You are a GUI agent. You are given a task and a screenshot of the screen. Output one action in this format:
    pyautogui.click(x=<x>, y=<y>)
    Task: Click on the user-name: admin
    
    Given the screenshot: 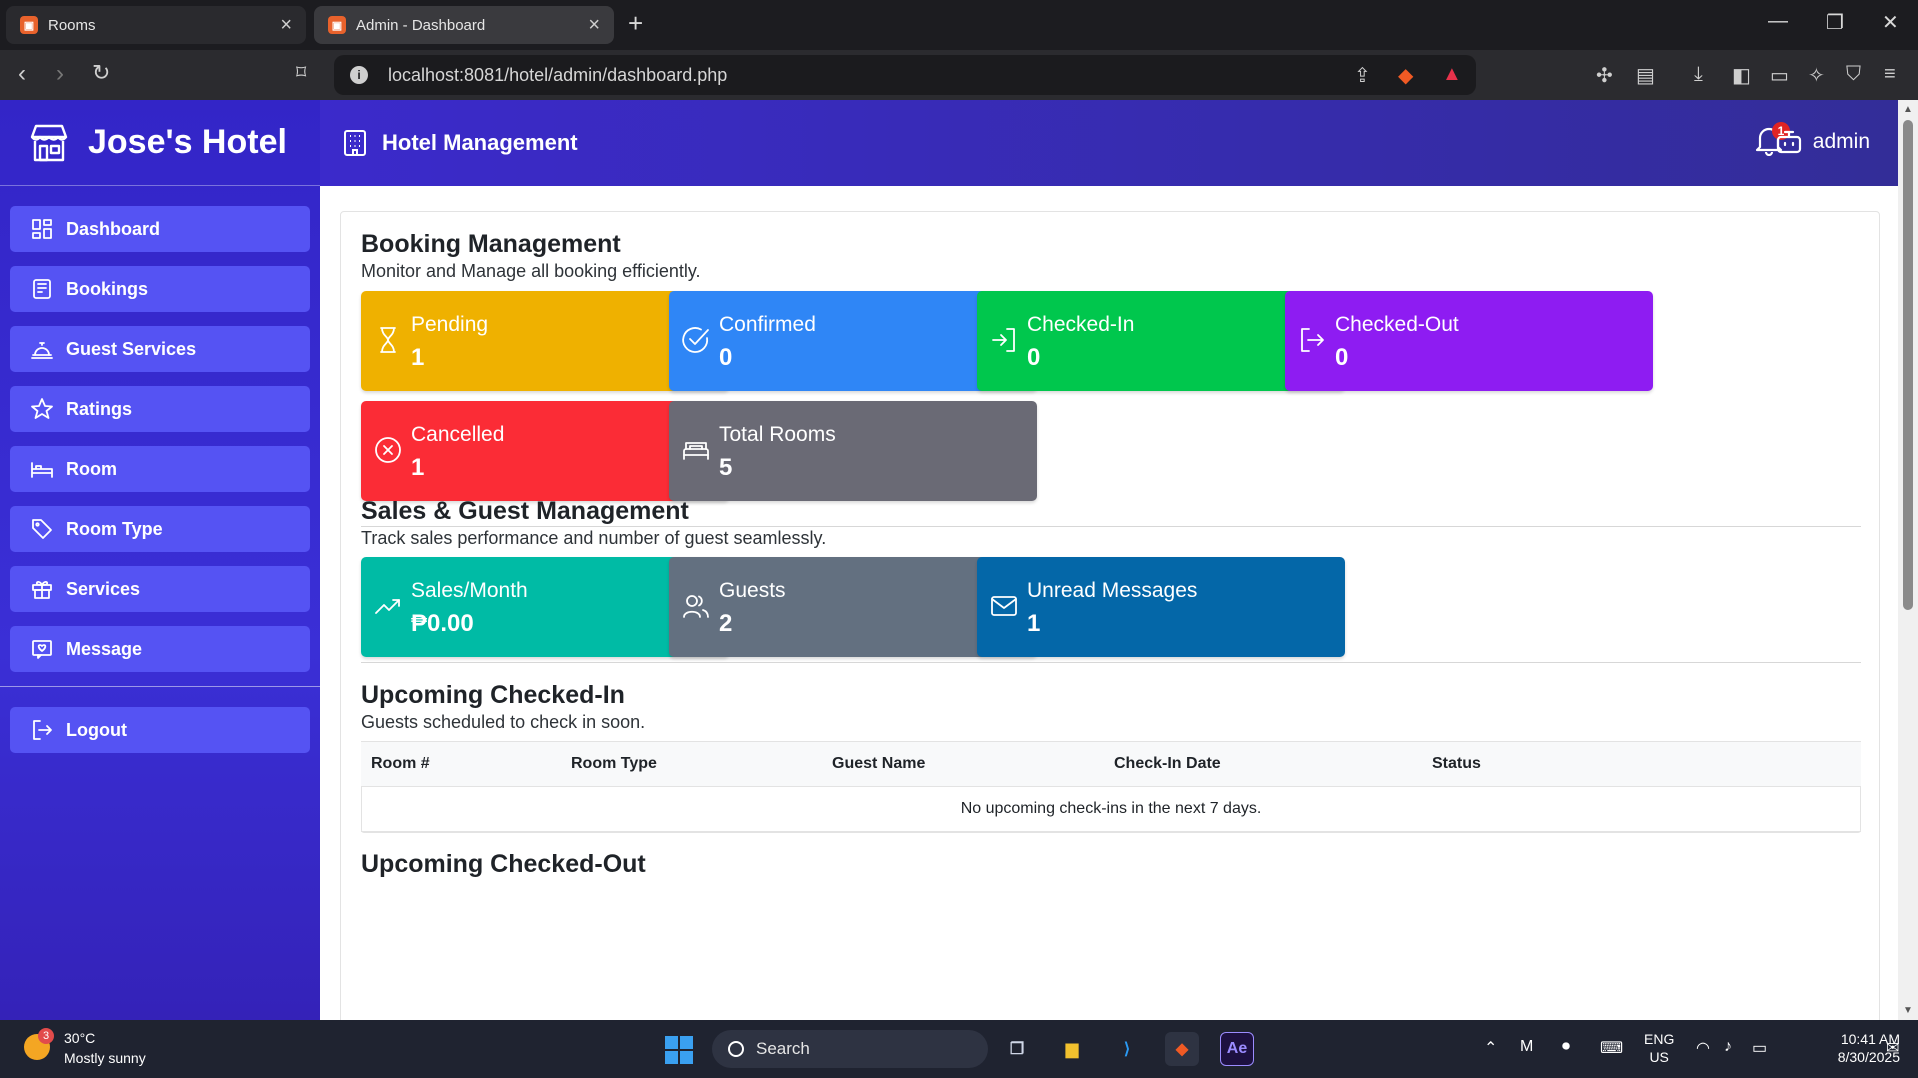 What is the action you would take?
    pyautogui.click(x=1841, y=142)
    